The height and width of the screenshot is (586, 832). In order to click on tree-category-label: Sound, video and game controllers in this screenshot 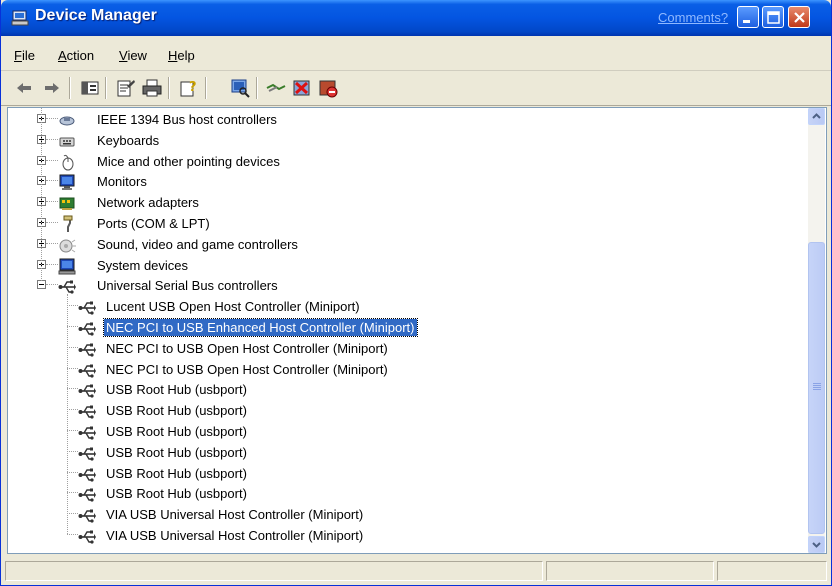, I will do `click(197, 244)`.